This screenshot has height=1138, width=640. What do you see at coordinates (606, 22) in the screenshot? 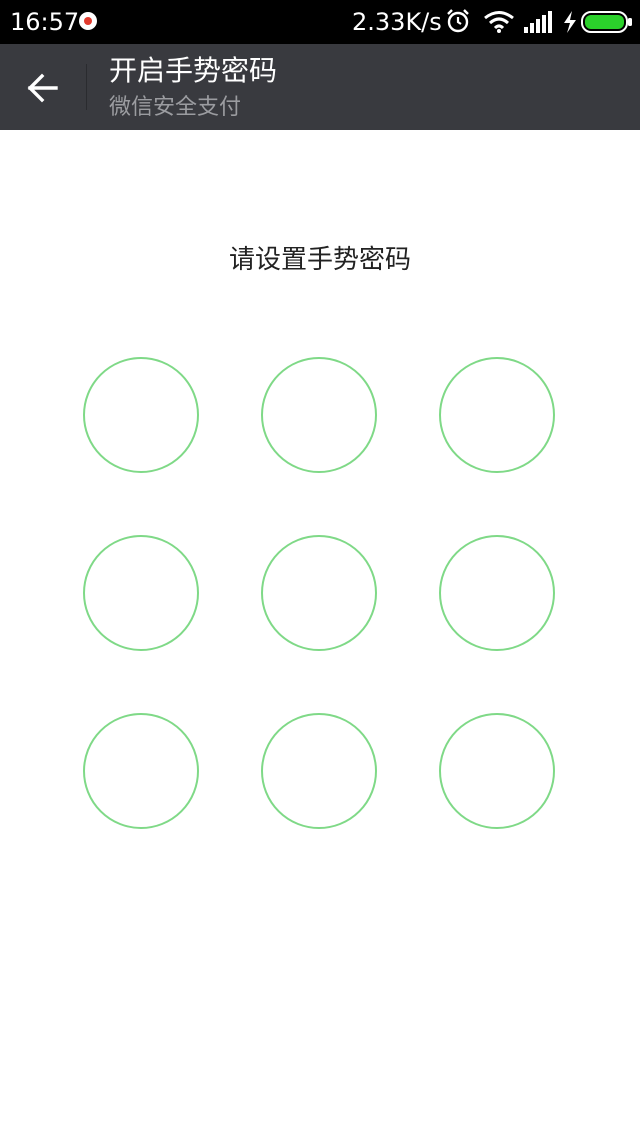
I see `battery-icon` at bounding box center [606, 22].